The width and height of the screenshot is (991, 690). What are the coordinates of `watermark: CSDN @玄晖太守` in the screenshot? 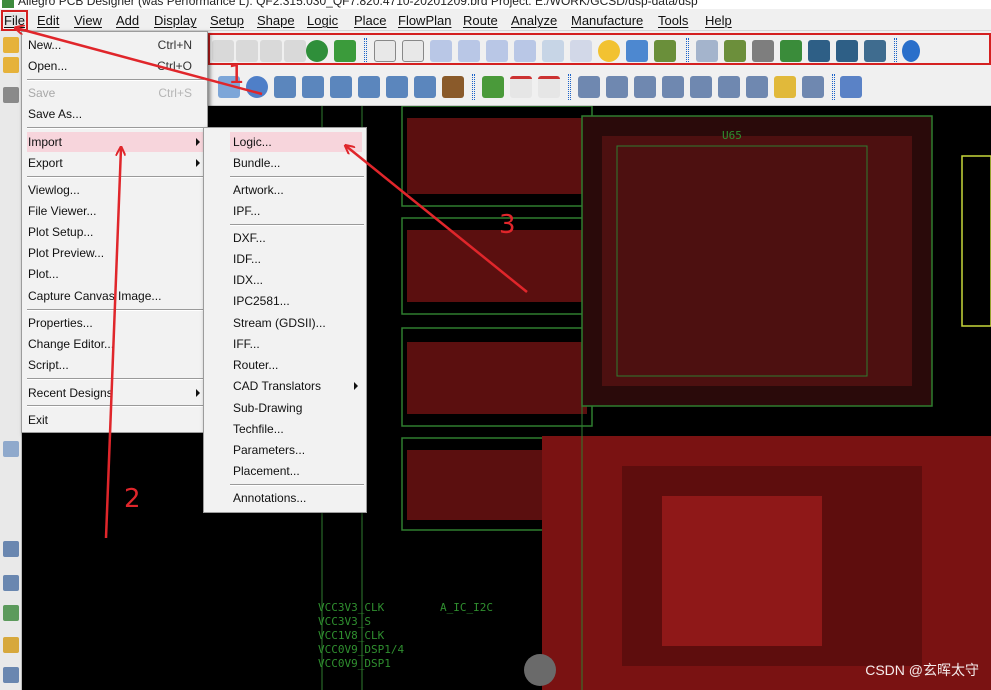 It's located at (922, 670).